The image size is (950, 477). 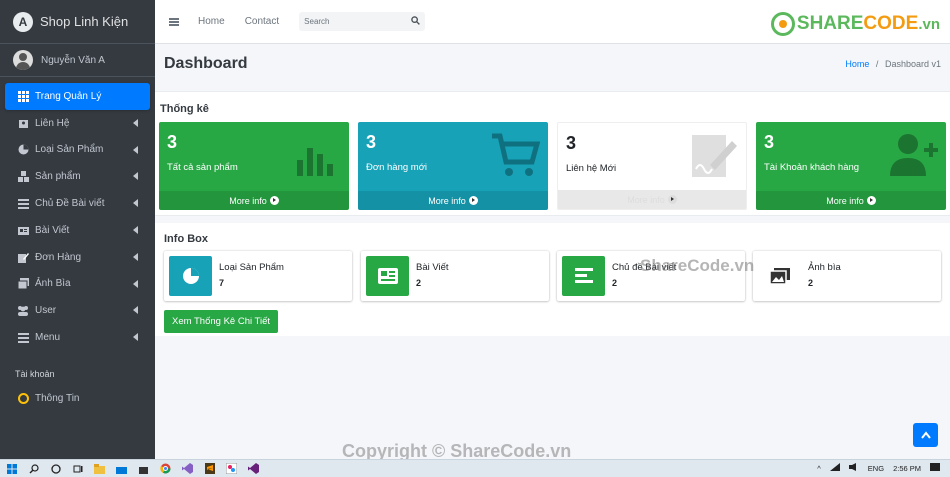 What do you see at coordinates (165, 468) in the screenshot?
I see `chrome-icon` at bounding box center [165, 468].